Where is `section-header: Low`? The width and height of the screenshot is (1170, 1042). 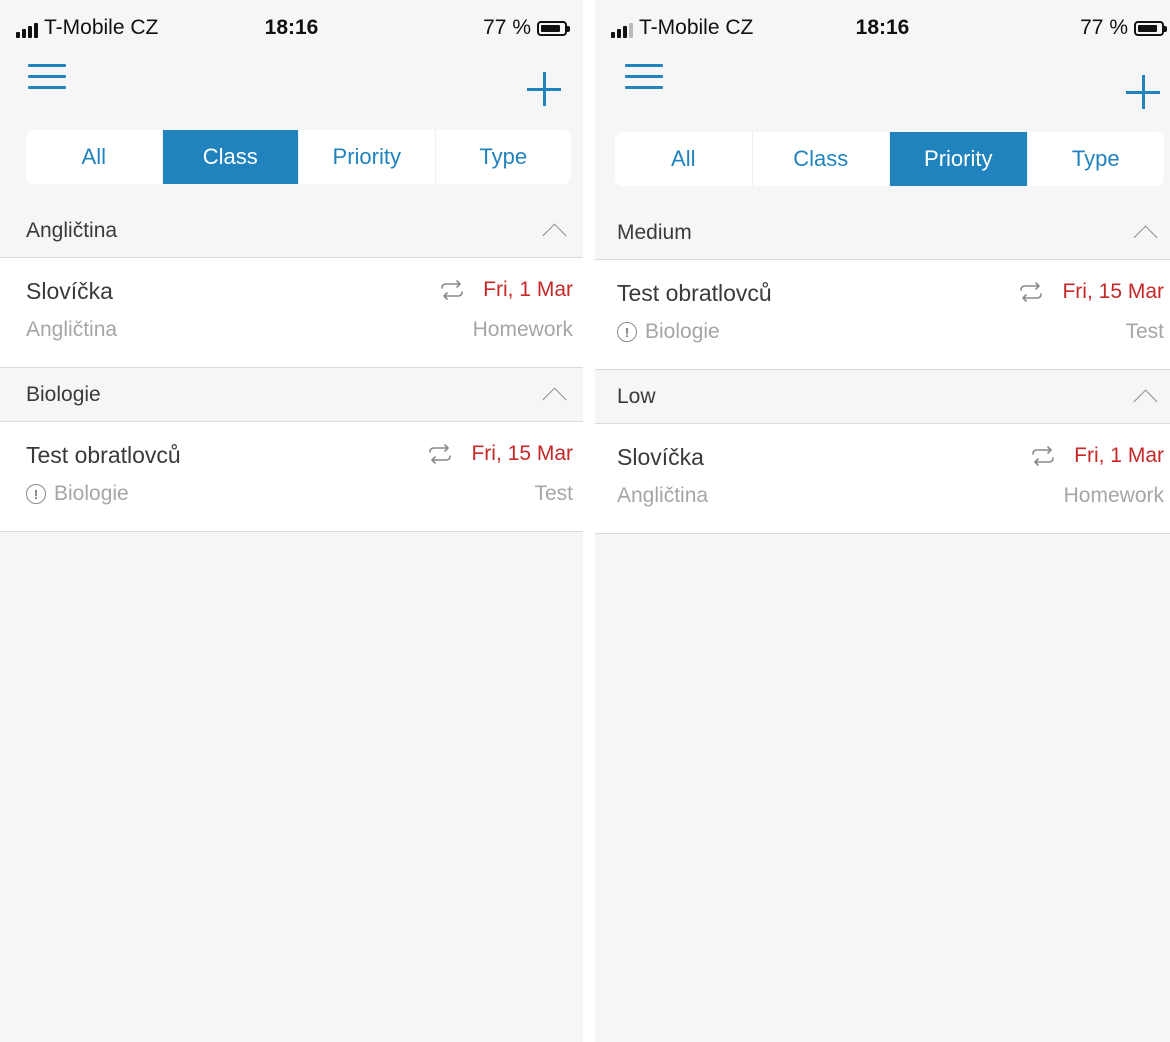 section-header: Low is located at coordinates (882, 397).